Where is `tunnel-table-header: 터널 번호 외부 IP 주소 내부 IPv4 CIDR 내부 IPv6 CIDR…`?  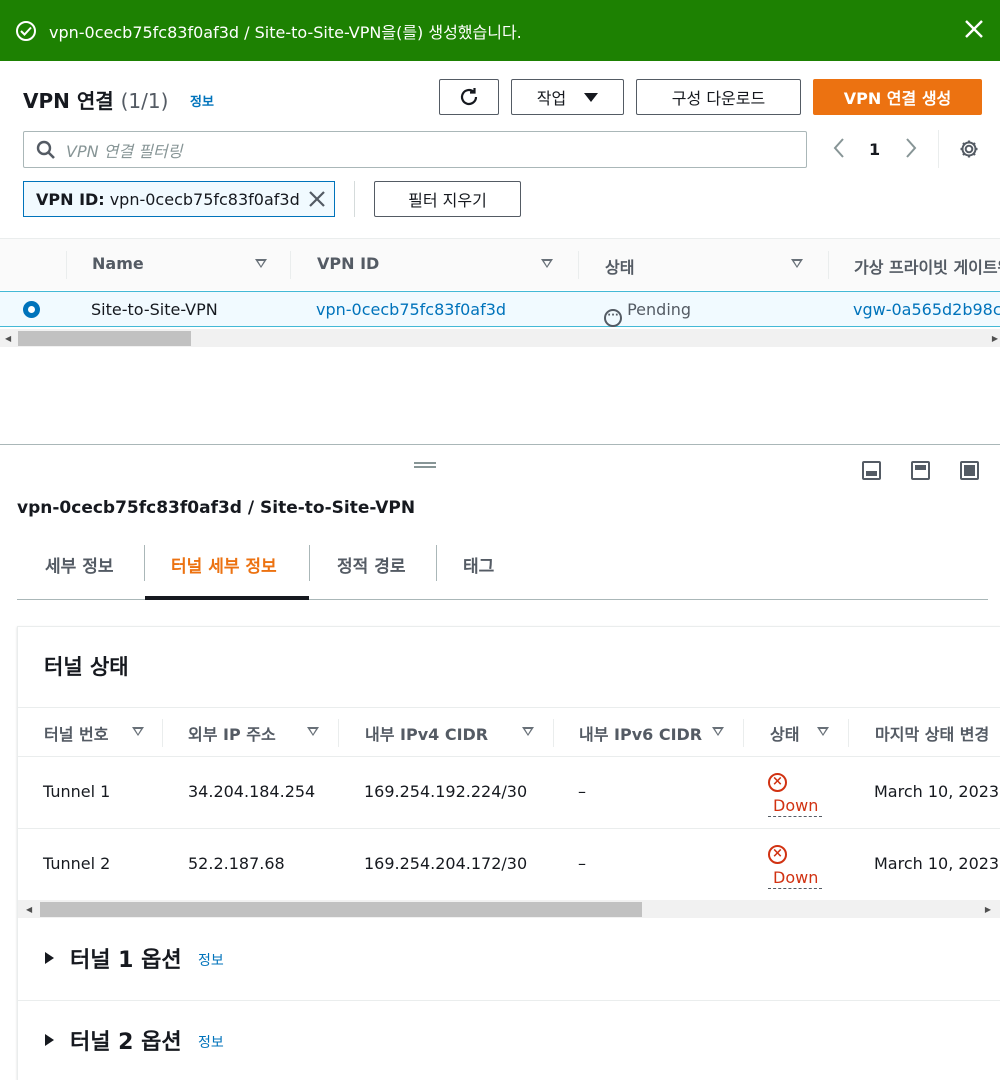
tunnel-table-header: 터널 번호 외부 IP 주소 내부 IPv4 CIDR 내부 IPv6 CIDR… is located at coordinates (509, 732).